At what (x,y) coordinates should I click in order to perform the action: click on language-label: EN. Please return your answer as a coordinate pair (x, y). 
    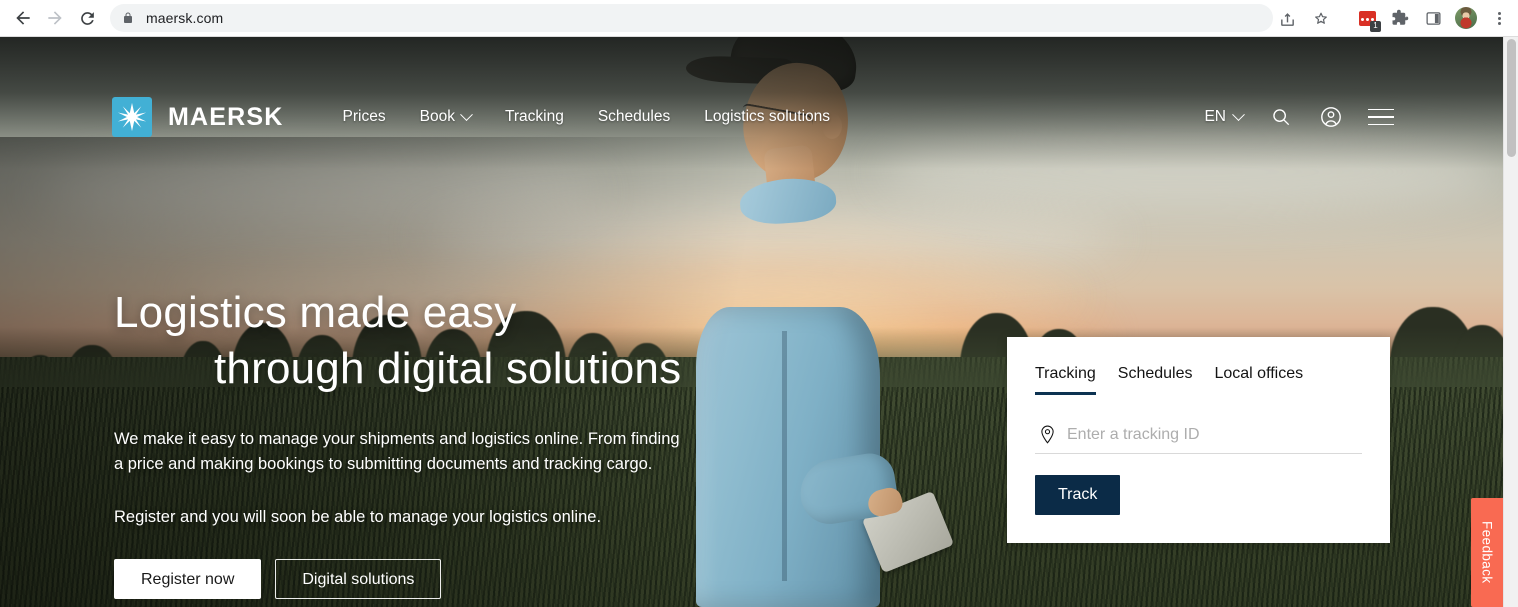
    Looking at the image, I should click on (1215, 116).